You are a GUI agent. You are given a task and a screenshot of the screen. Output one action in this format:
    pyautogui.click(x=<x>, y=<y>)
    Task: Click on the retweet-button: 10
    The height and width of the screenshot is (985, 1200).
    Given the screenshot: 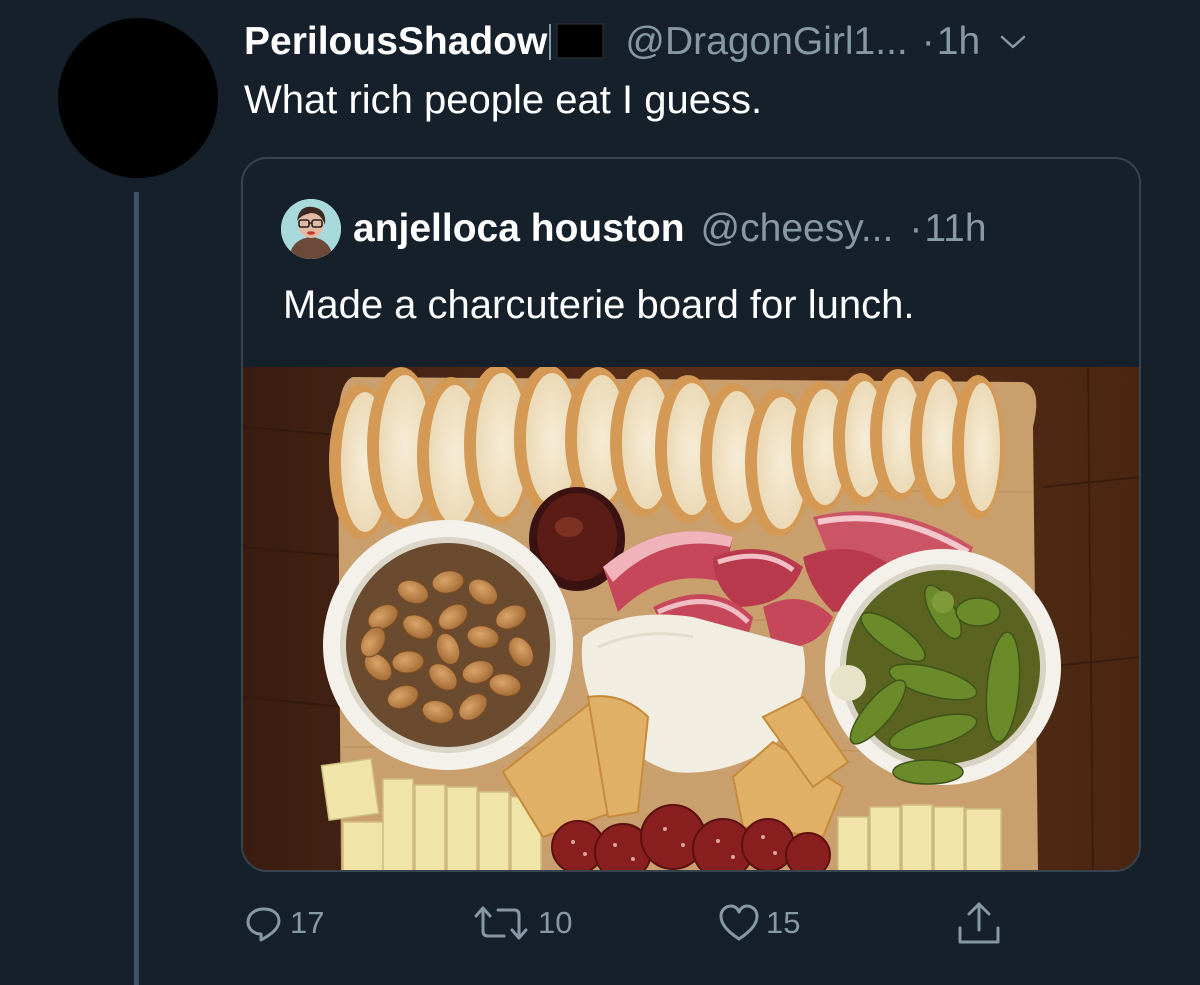 What is the action you would take?
    pyautogui.click(x=521, y=923)
    